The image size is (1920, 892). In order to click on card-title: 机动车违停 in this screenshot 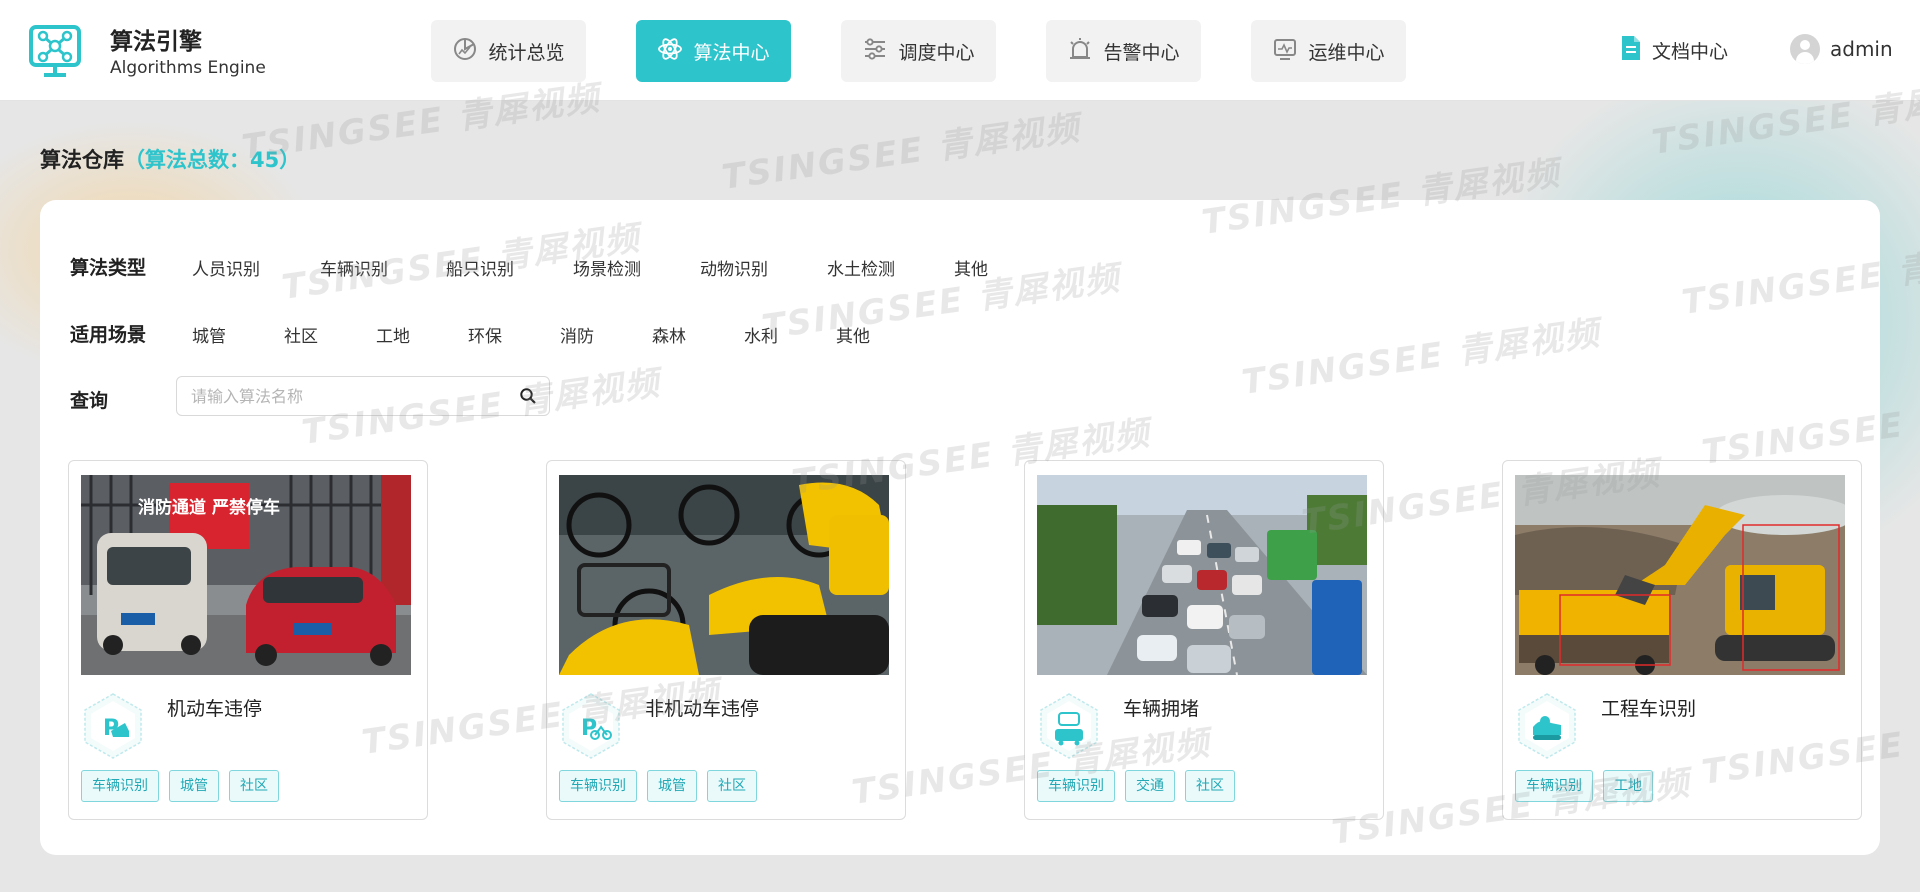, I will do `click(215, 709)`.